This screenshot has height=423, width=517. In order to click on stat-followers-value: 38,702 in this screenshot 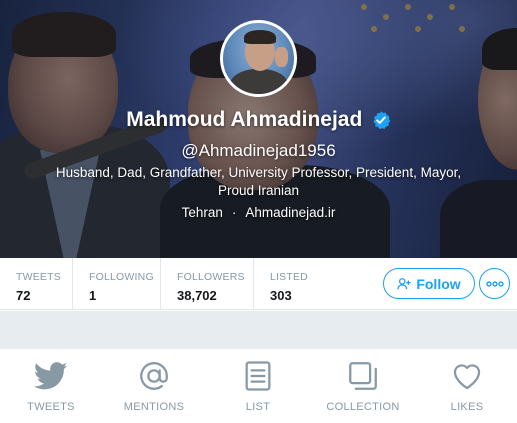, I will do `click(197, 295)`.